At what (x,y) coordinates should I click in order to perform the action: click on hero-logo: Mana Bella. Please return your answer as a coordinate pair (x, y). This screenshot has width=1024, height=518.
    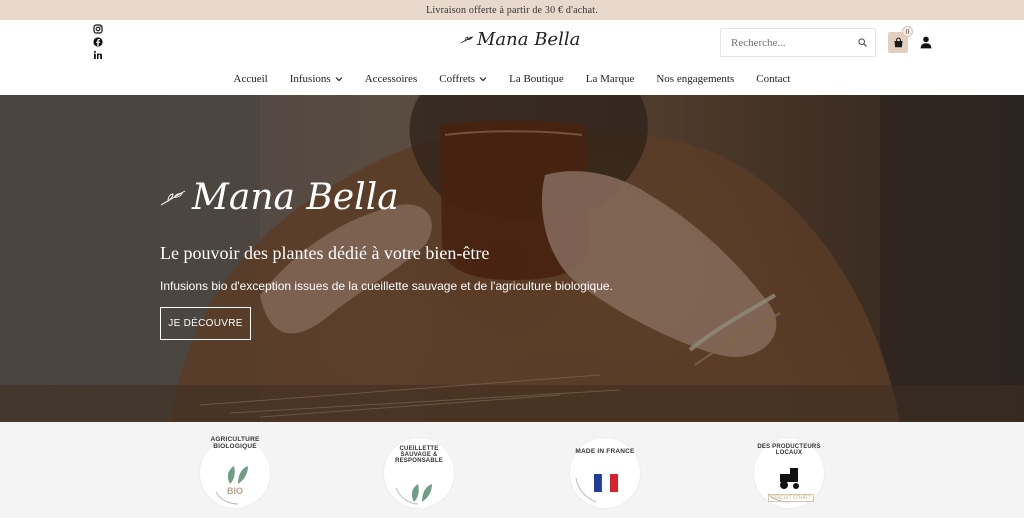
    Looking at the image, I should click on (279, 197).